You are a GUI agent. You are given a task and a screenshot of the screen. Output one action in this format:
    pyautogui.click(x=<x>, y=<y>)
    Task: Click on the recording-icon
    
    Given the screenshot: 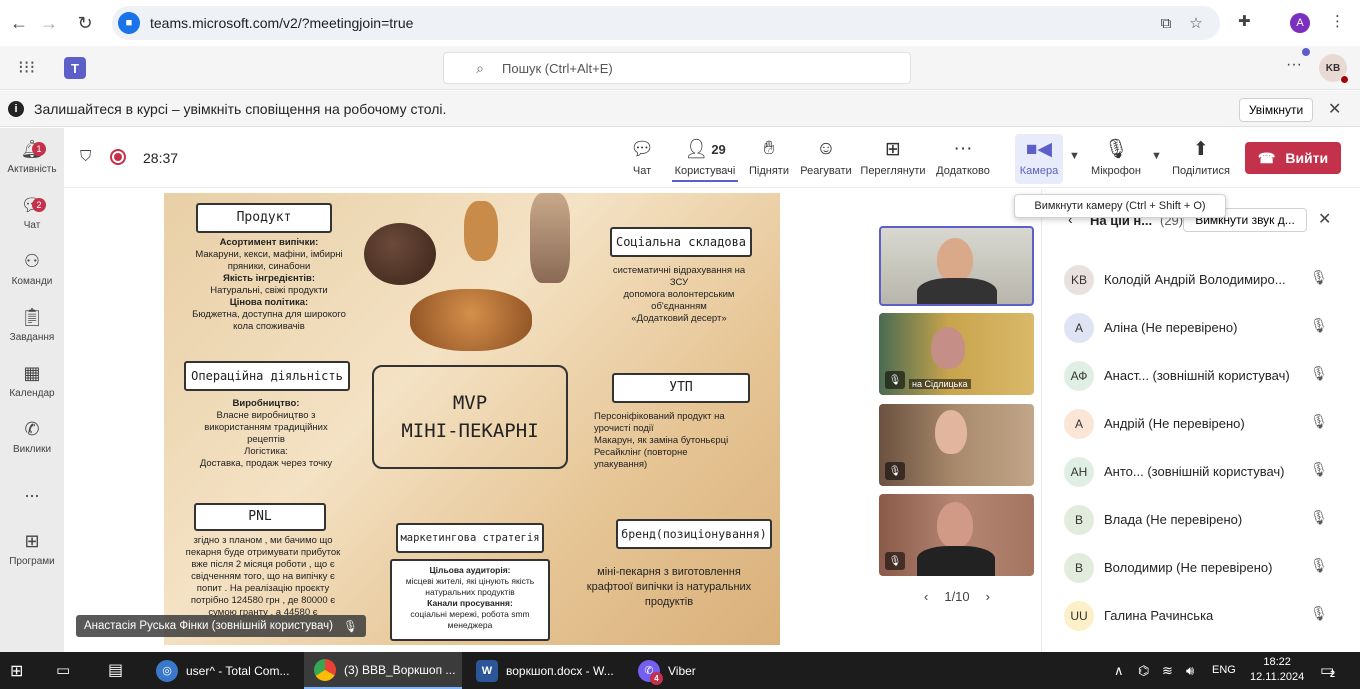 What is the action you would take?
    pyautogui.click(x=118, y=157)
    